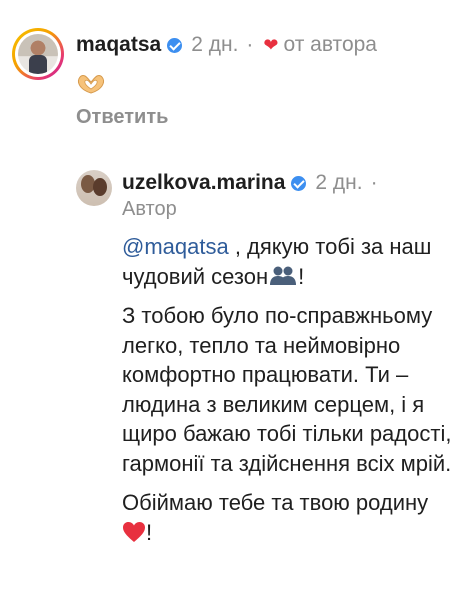  What do you see at coordinates (149, 532) in the screenshot?
I see `reply-paragraph-3-end: !` at bounding box center [149, 532].